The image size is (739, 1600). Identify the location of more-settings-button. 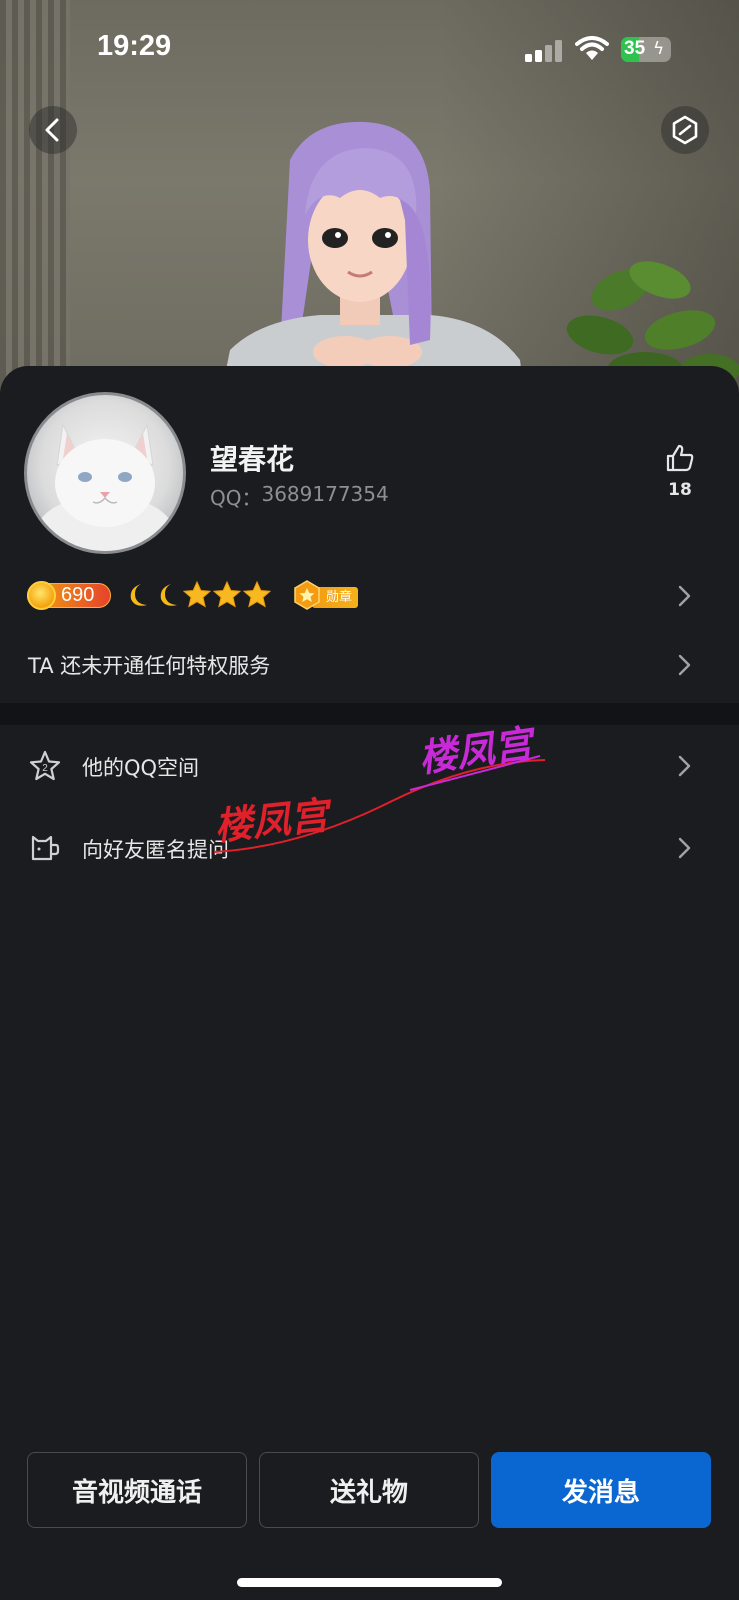
(685, 130).